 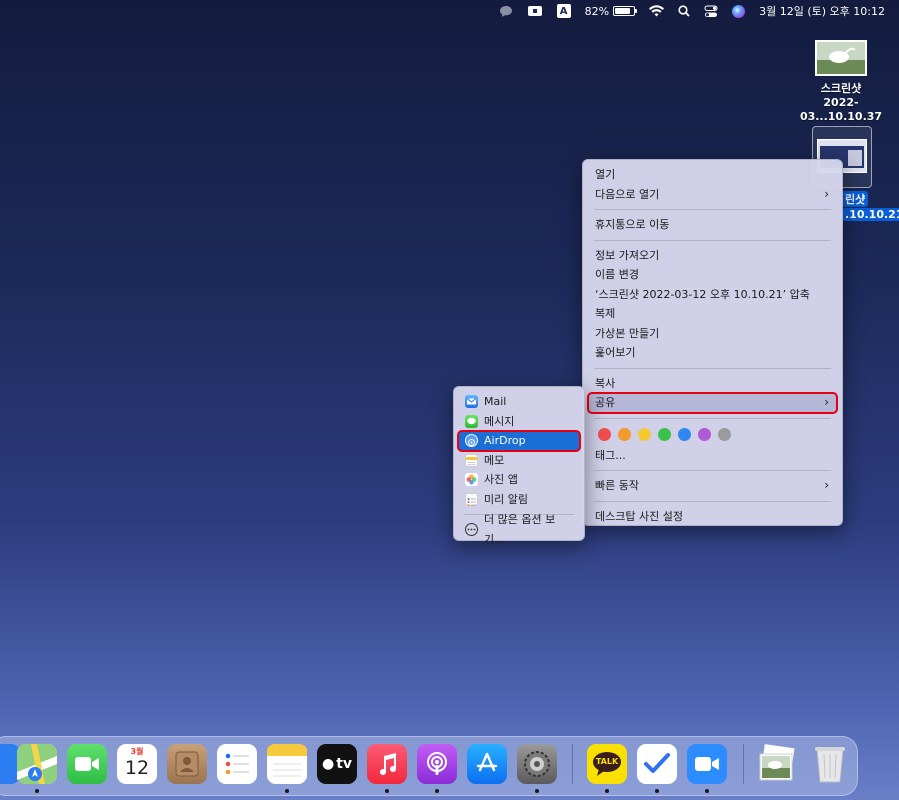 I want to click on tv-label: tv, so click(x=344, y=764).